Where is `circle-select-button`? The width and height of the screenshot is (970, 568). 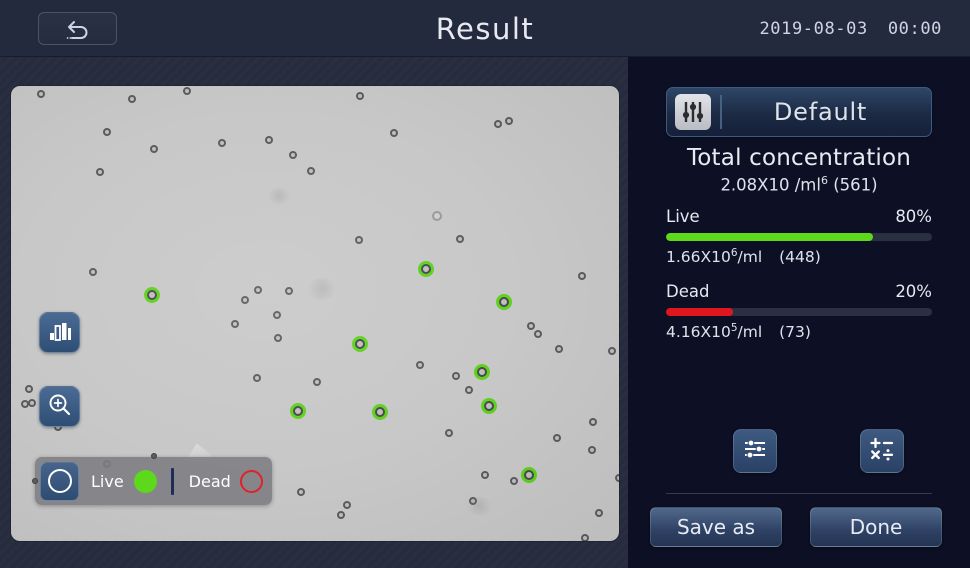
circle-select-button is located at coordinates (59, 481).